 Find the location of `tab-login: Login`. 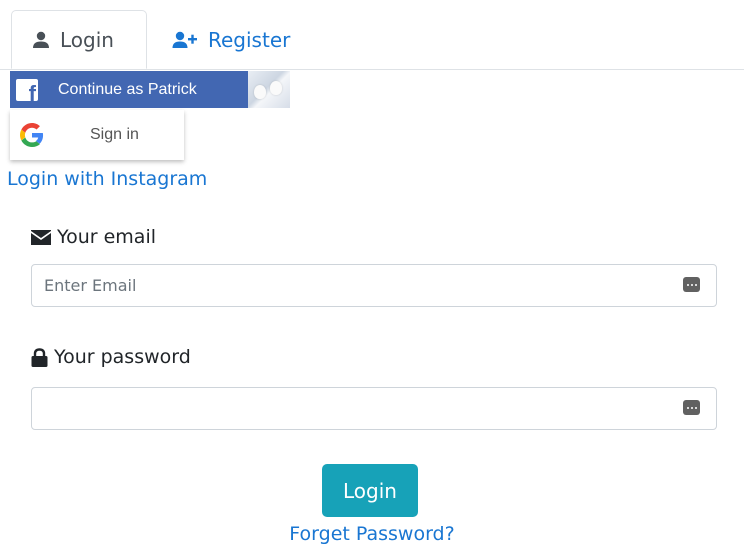

tab-login: Login is located at coordinates (79, 39).